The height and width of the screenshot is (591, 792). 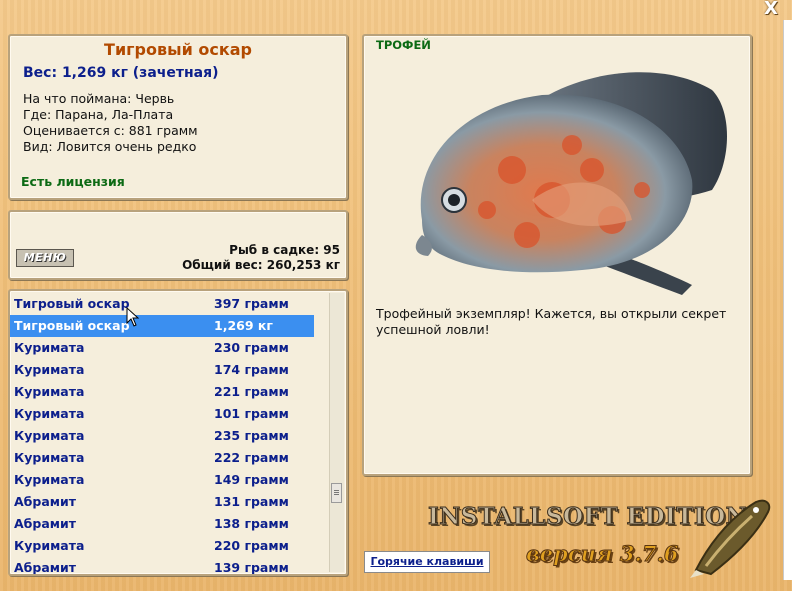 What do you see at coordinates (162, 566) in the screenshot?
I see `catch-row: Абрамит 139 грамм` at bounding box center [162, 566].